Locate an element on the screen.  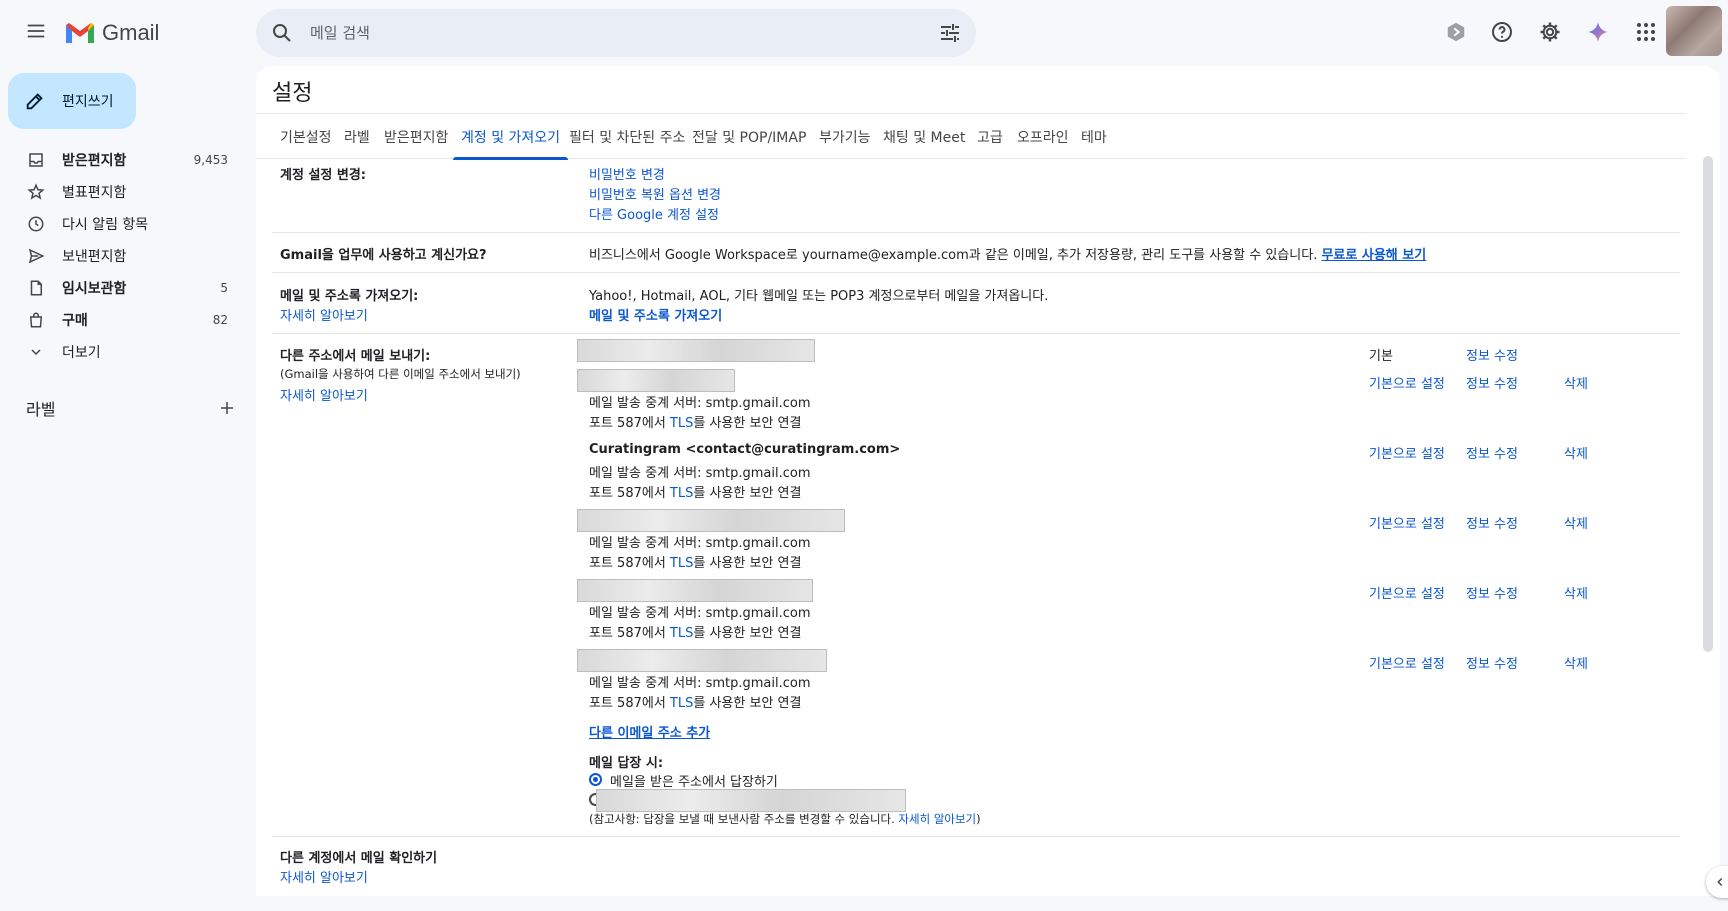
unread-count: 9,453 is located at coordinates (210, 160).